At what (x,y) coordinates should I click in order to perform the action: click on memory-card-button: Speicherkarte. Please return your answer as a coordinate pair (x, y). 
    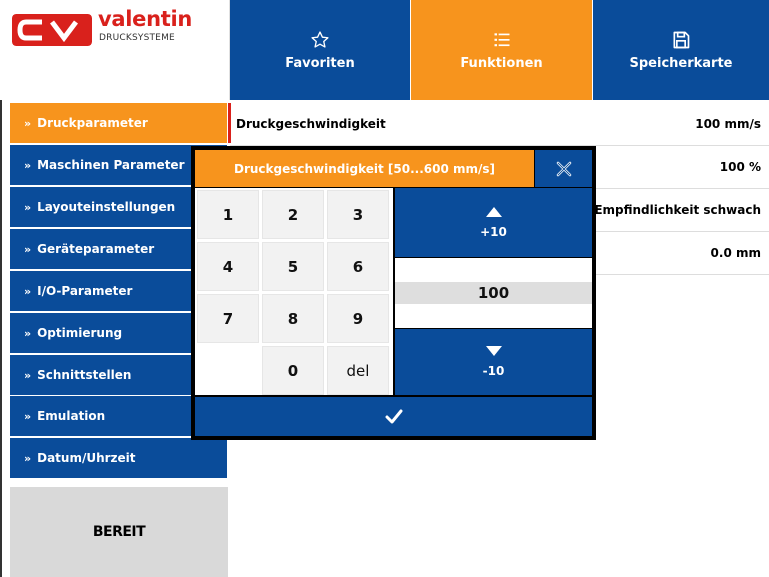
    Looking at the image, I should click on (681, 50).